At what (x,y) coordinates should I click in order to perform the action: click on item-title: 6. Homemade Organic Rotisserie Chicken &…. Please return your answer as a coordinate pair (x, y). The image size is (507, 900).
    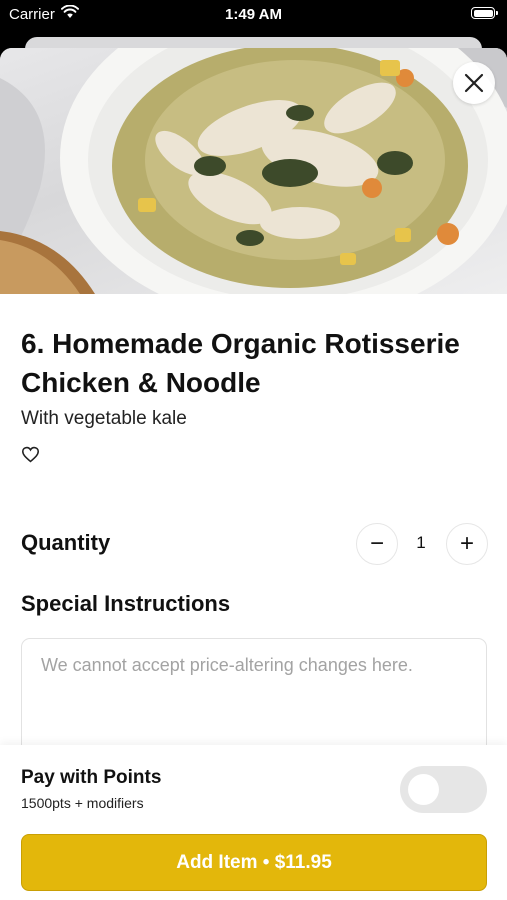
    Looking at the image, I should click on (240, 363).